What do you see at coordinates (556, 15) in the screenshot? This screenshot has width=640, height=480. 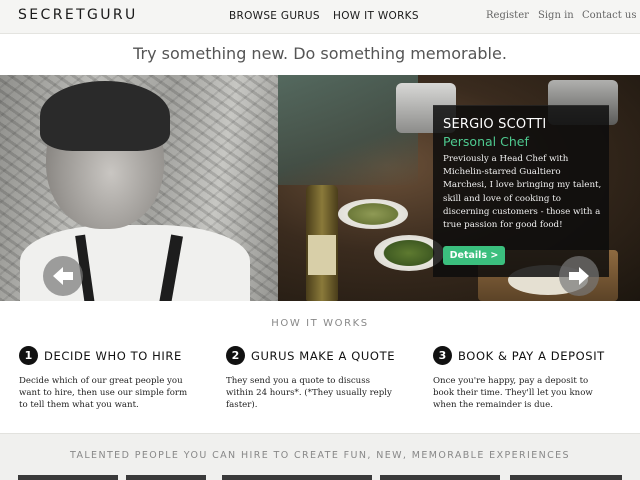 I see `nav-sign-in: Sign in` at bounding box center [556, 15].